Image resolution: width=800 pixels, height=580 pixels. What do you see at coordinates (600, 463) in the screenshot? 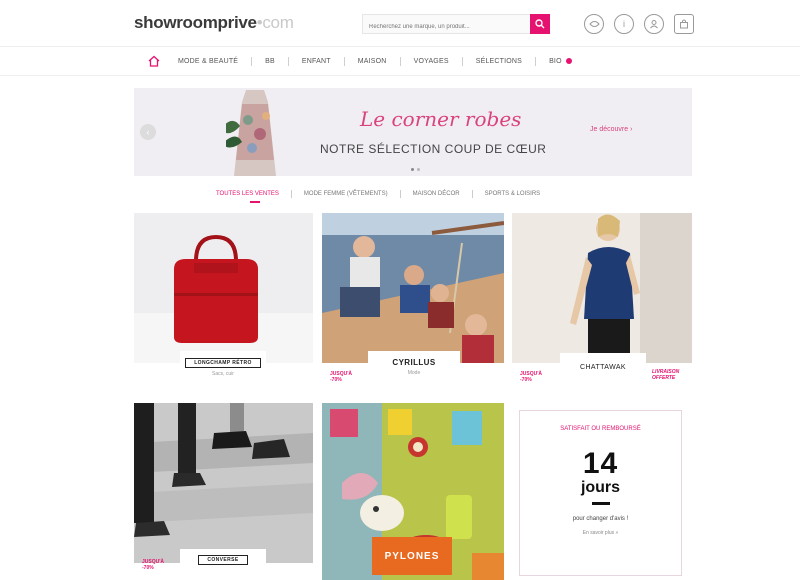
I see `promo-number: 14` at bounding box center [600, 463].